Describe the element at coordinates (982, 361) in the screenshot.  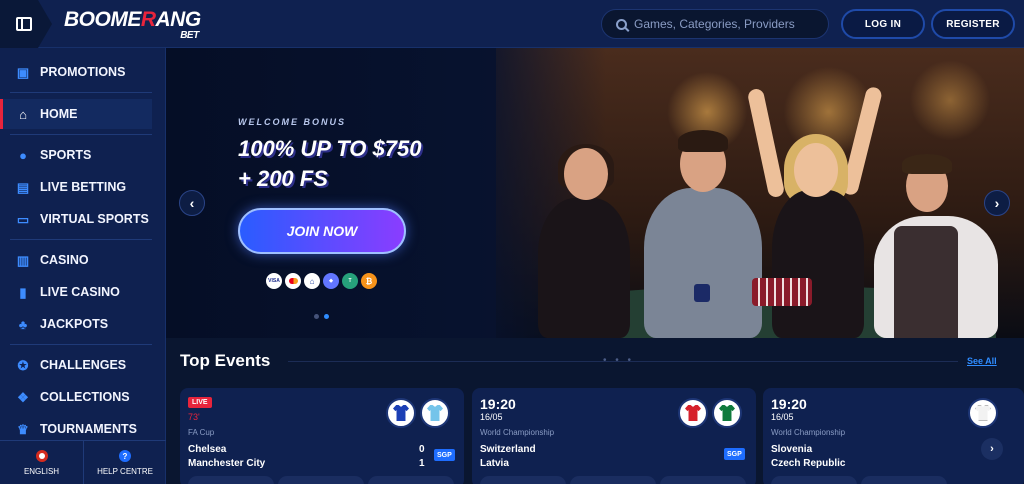
I see `see-all-link: See All` at that location.